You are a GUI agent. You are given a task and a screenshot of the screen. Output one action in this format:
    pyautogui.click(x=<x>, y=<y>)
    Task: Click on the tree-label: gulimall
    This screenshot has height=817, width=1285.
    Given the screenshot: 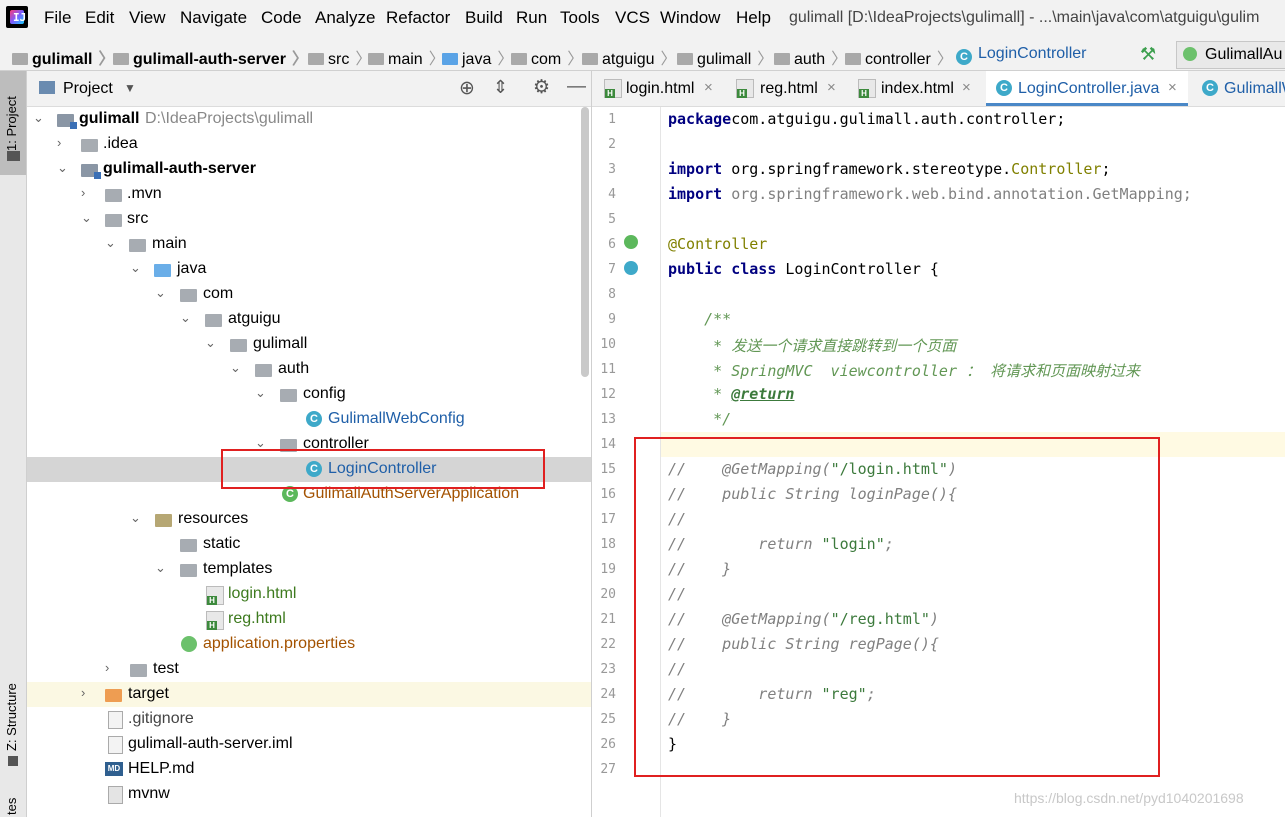 What is the action you would take?
    pyautogui.click(x=280, y=343)
    